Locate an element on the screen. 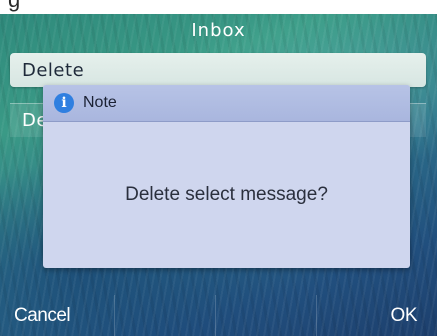  top-strip: g is located at coordinates (218, 7).